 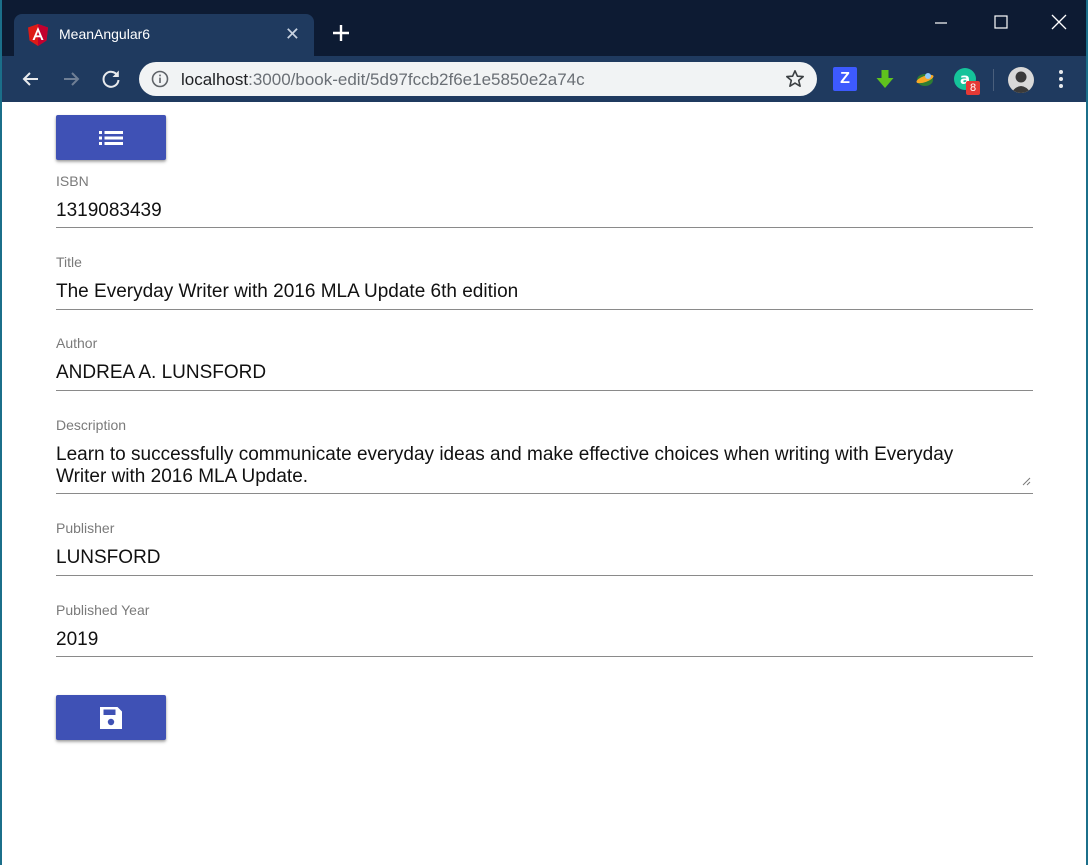 What do you see at coordinates (38, 35) in the screenshot?
I see `angular-logo-icon` at bounding box center [38, 35].